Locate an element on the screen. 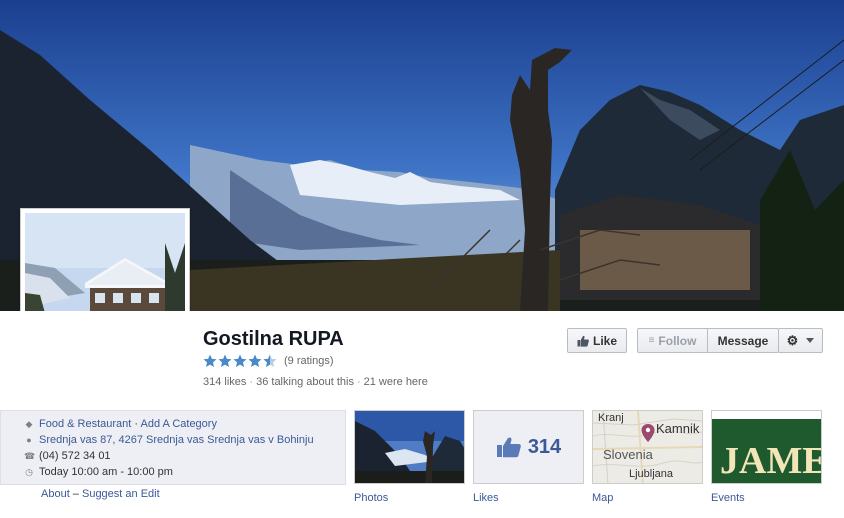 Image resolution: width=844 pixels, height=518 pixels. rating-stars is located at coordinates (240, 361).